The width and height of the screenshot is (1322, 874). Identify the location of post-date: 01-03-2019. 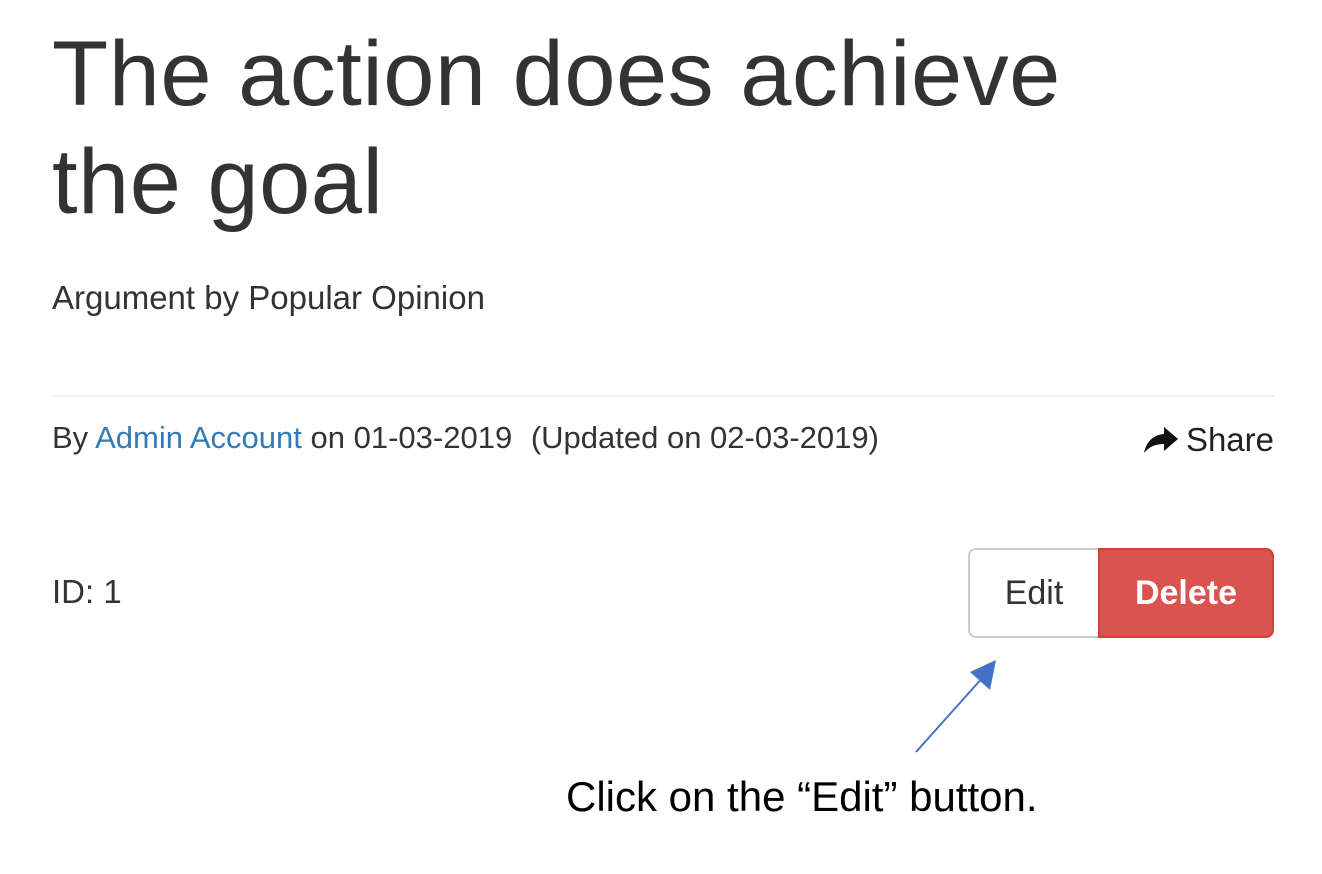
(433, 437).